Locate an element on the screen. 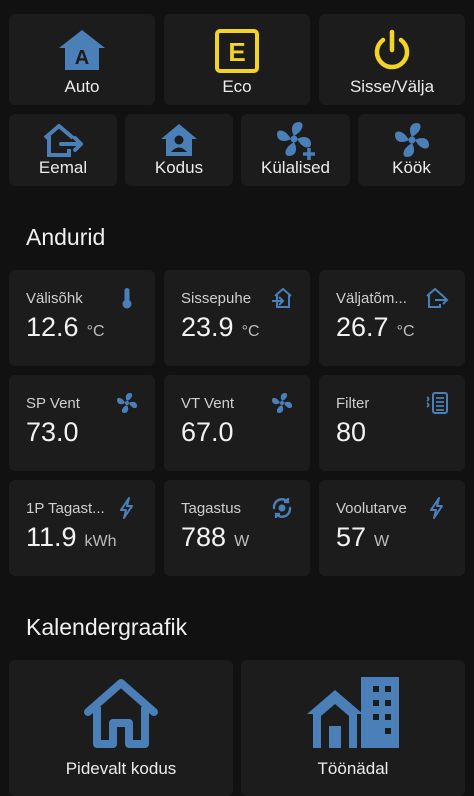 The image size is (474, 796). air-filter-icon is located at coordinates (437, 403).